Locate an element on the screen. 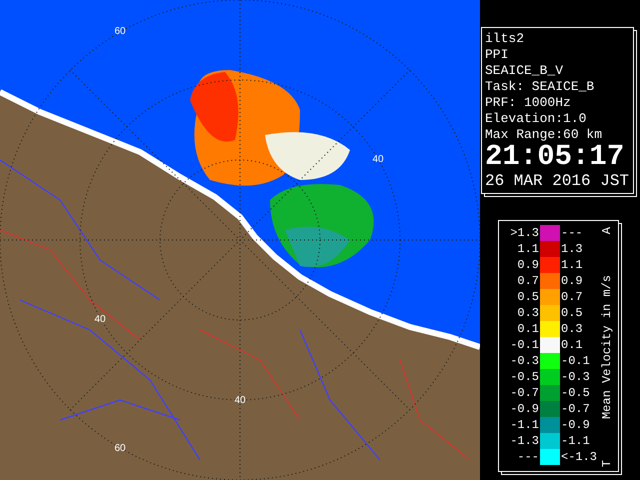 This screenshot has height=480, width=640. legend-mark: T is located at coordinates (607, 463).